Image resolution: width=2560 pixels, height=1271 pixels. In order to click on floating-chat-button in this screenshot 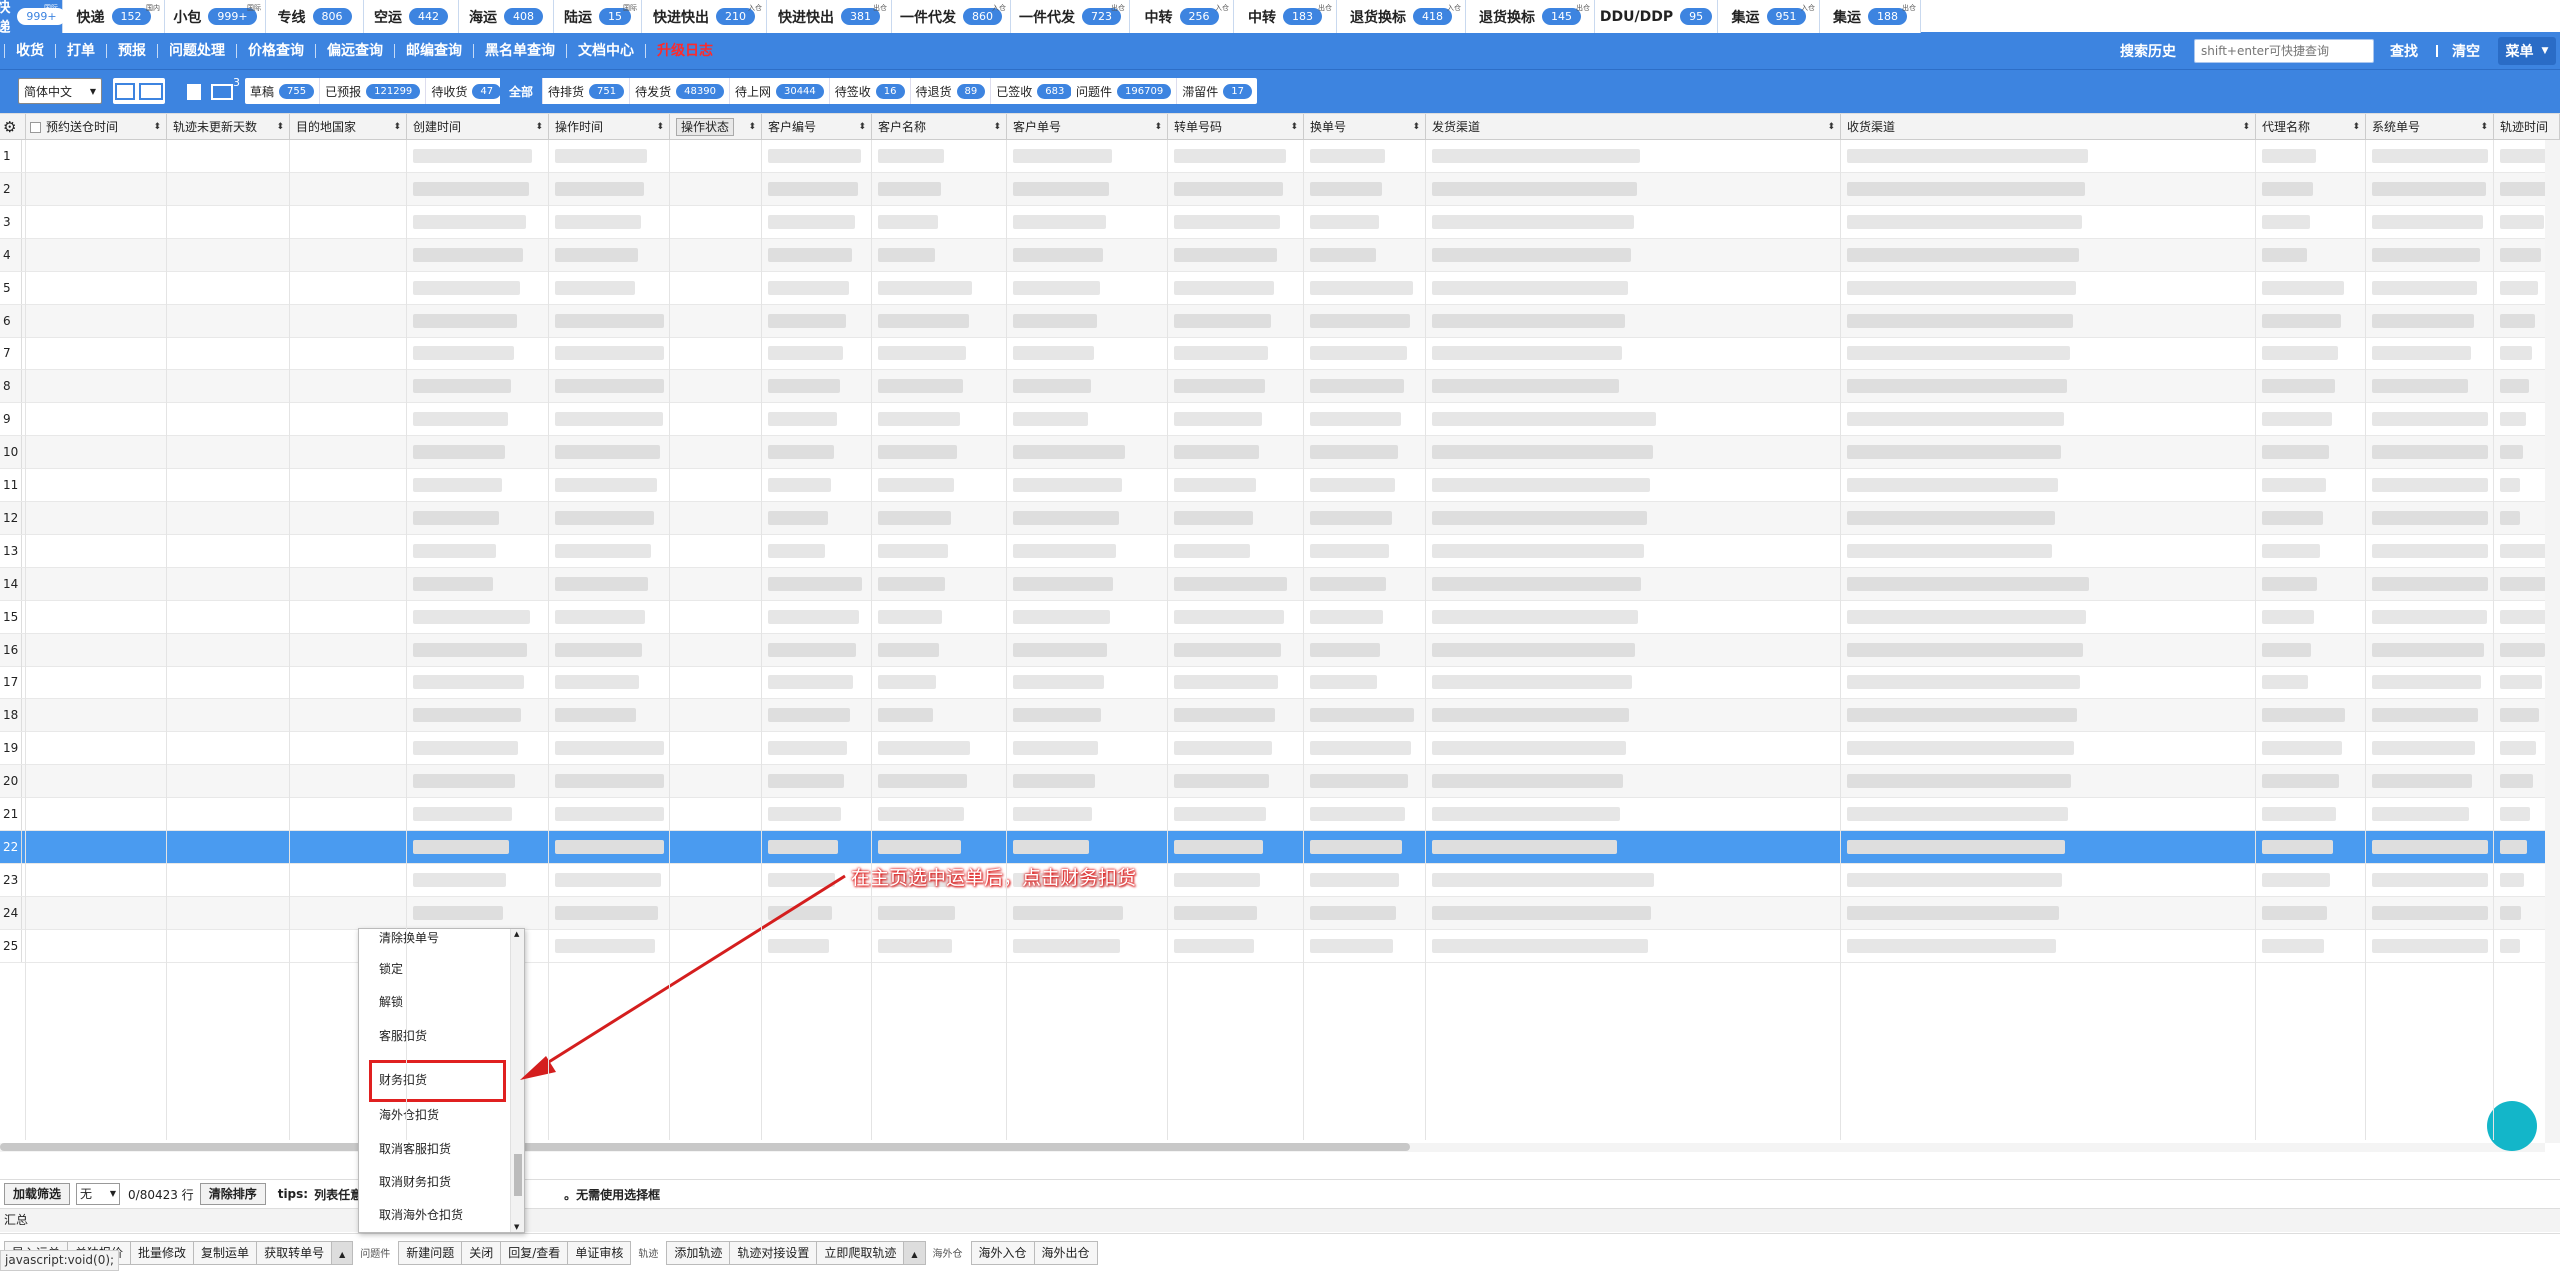, I will do `click(2512, 1126)`.